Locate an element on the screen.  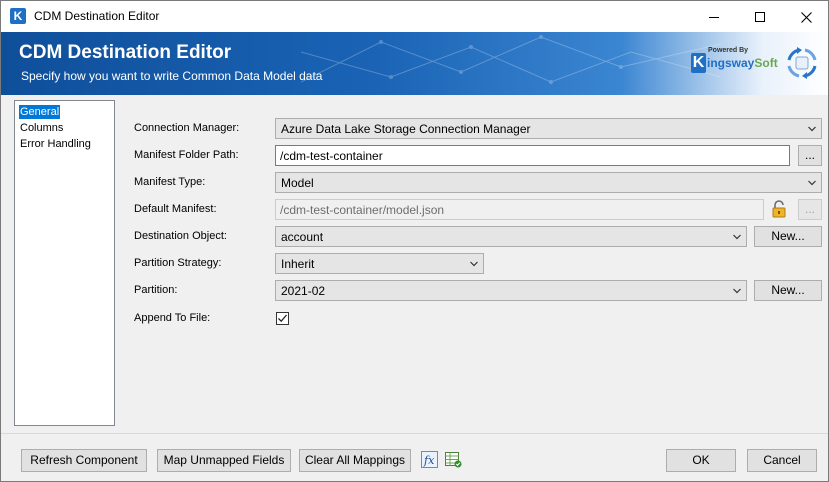
destination-object-select: account is located at coordinates (511, 236).